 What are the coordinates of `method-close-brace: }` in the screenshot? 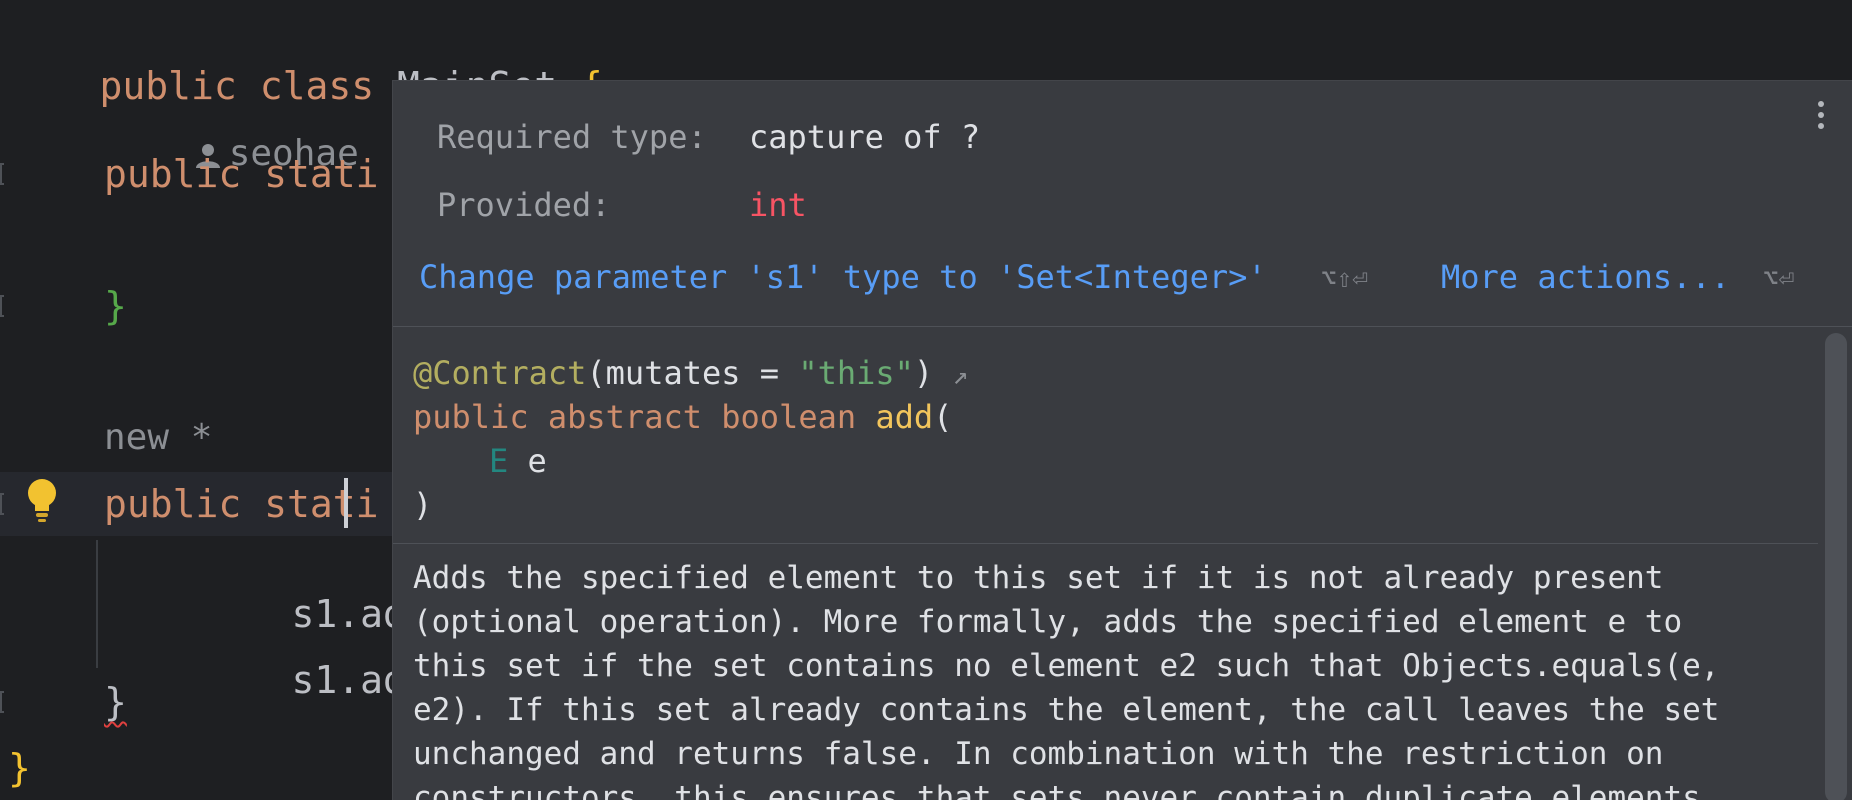 It's located at (115, 306).